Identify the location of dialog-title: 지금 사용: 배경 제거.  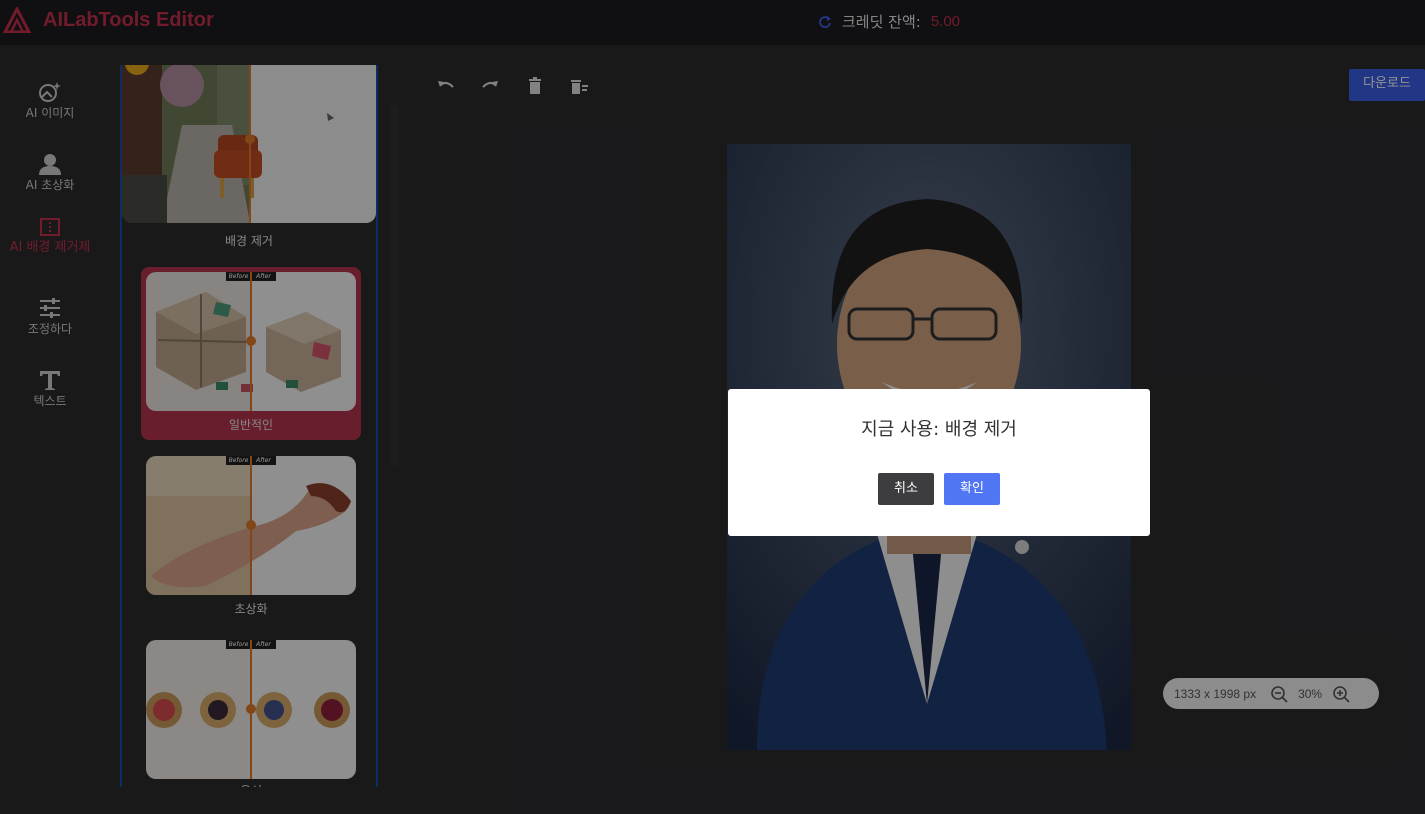
(939, 429).